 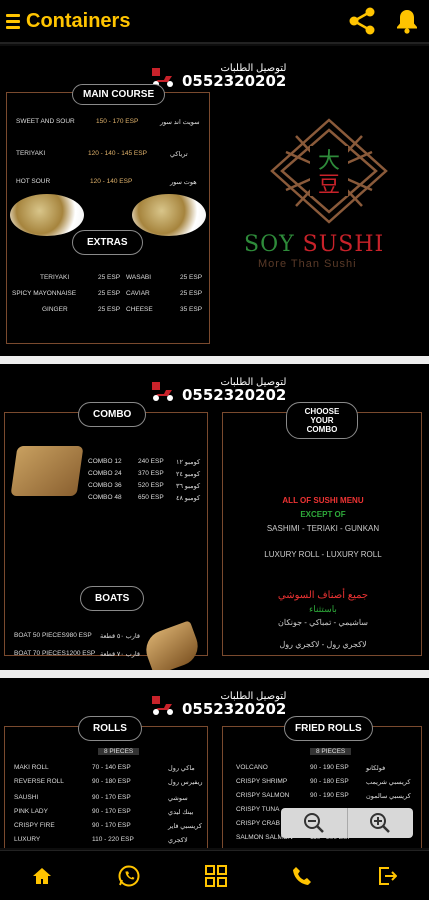 I want to click on arabic-luxury: لاكجري رول - لاكجري رول, so click(x=323, y=644).